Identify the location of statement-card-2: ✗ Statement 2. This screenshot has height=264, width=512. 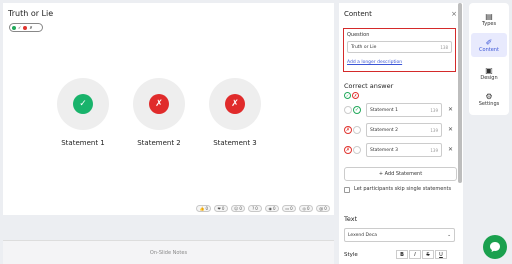
(159, 112).